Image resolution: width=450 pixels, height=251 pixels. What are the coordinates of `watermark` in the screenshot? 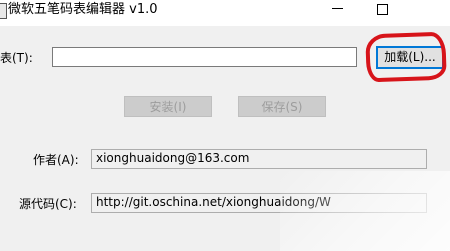 It's located at (365, 211).